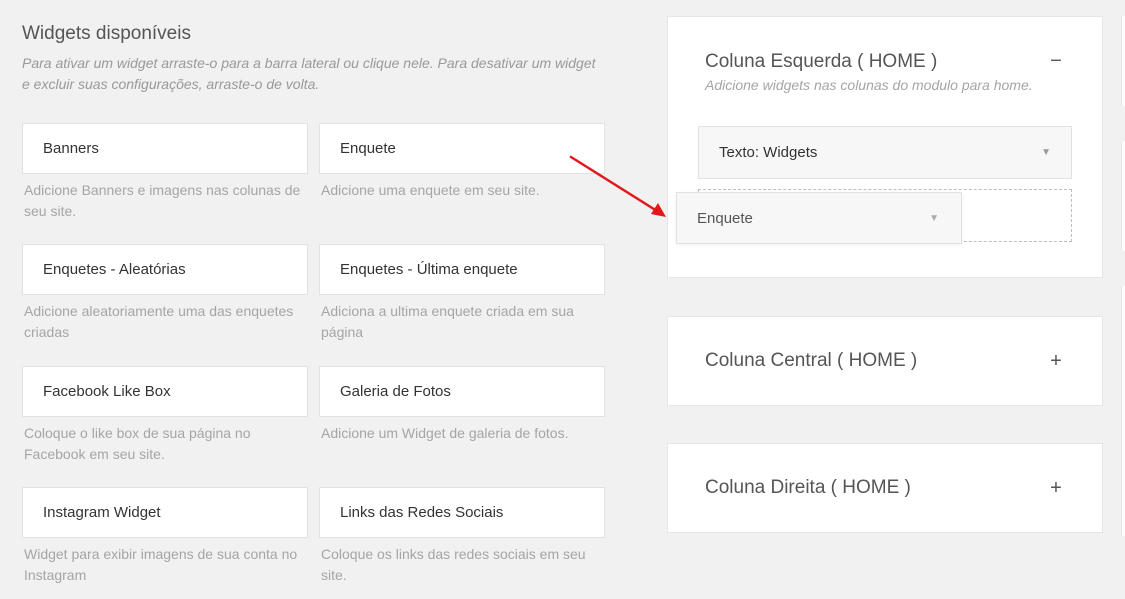  Describe the element at coordinates (821, 62) in the screenshot. I see `sidebar-title: Coluna Esquerda ( HOME )` at that location.